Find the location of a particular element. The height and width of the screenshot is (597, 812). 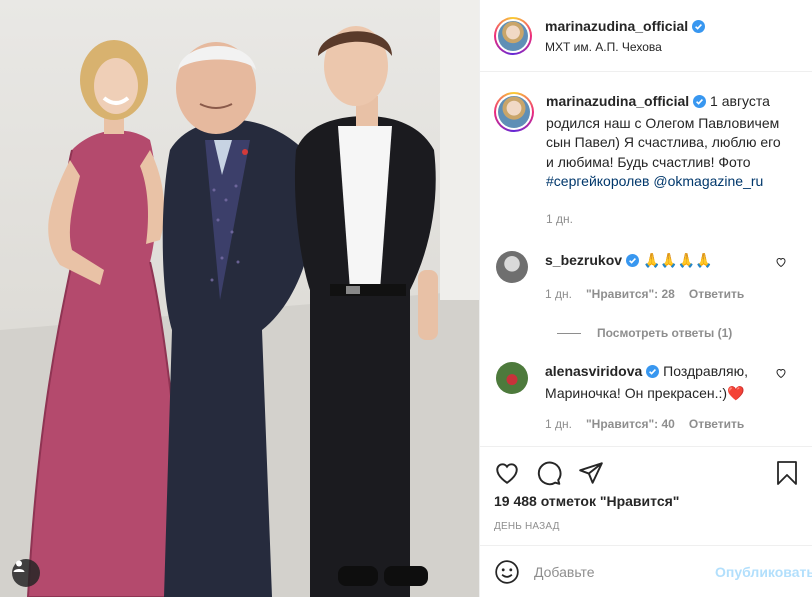

publish-comment-button: Опубликовать is located at coordinates (763, 572).